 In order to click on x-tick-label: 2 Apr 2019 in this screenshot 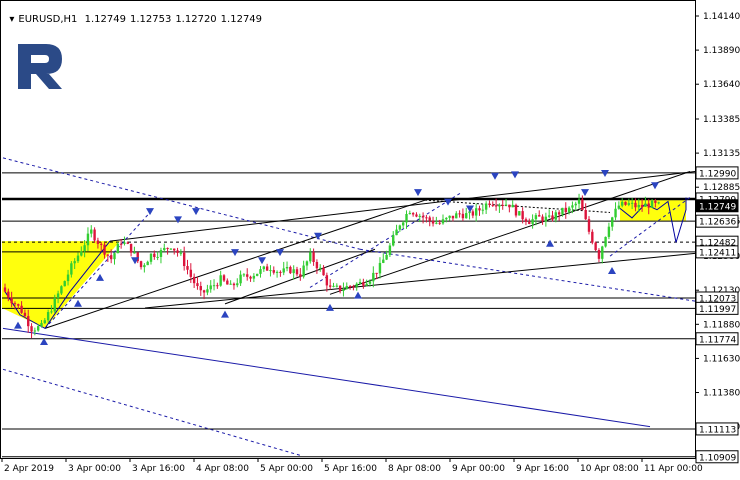, I will do `click(29, 469)`.